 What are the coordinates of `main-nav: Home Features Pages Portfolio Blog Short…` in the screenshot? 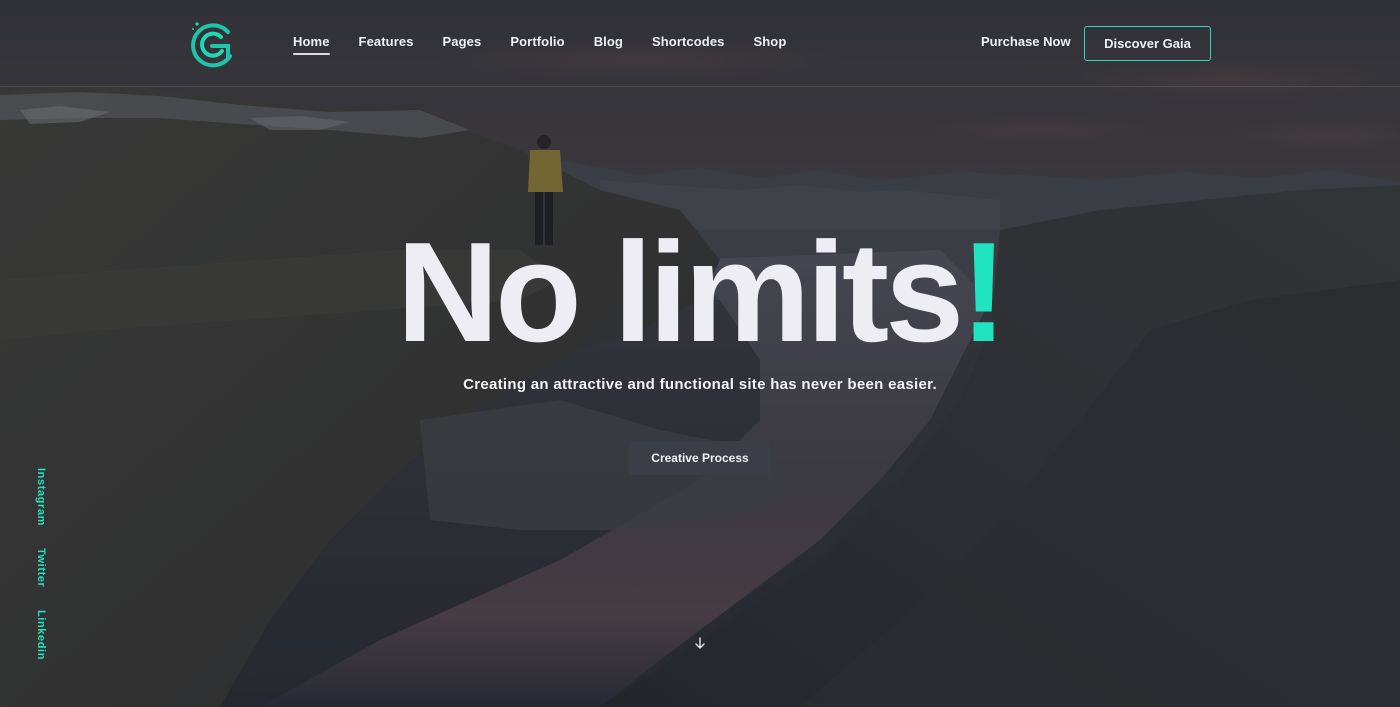 It's located at (554, 44).